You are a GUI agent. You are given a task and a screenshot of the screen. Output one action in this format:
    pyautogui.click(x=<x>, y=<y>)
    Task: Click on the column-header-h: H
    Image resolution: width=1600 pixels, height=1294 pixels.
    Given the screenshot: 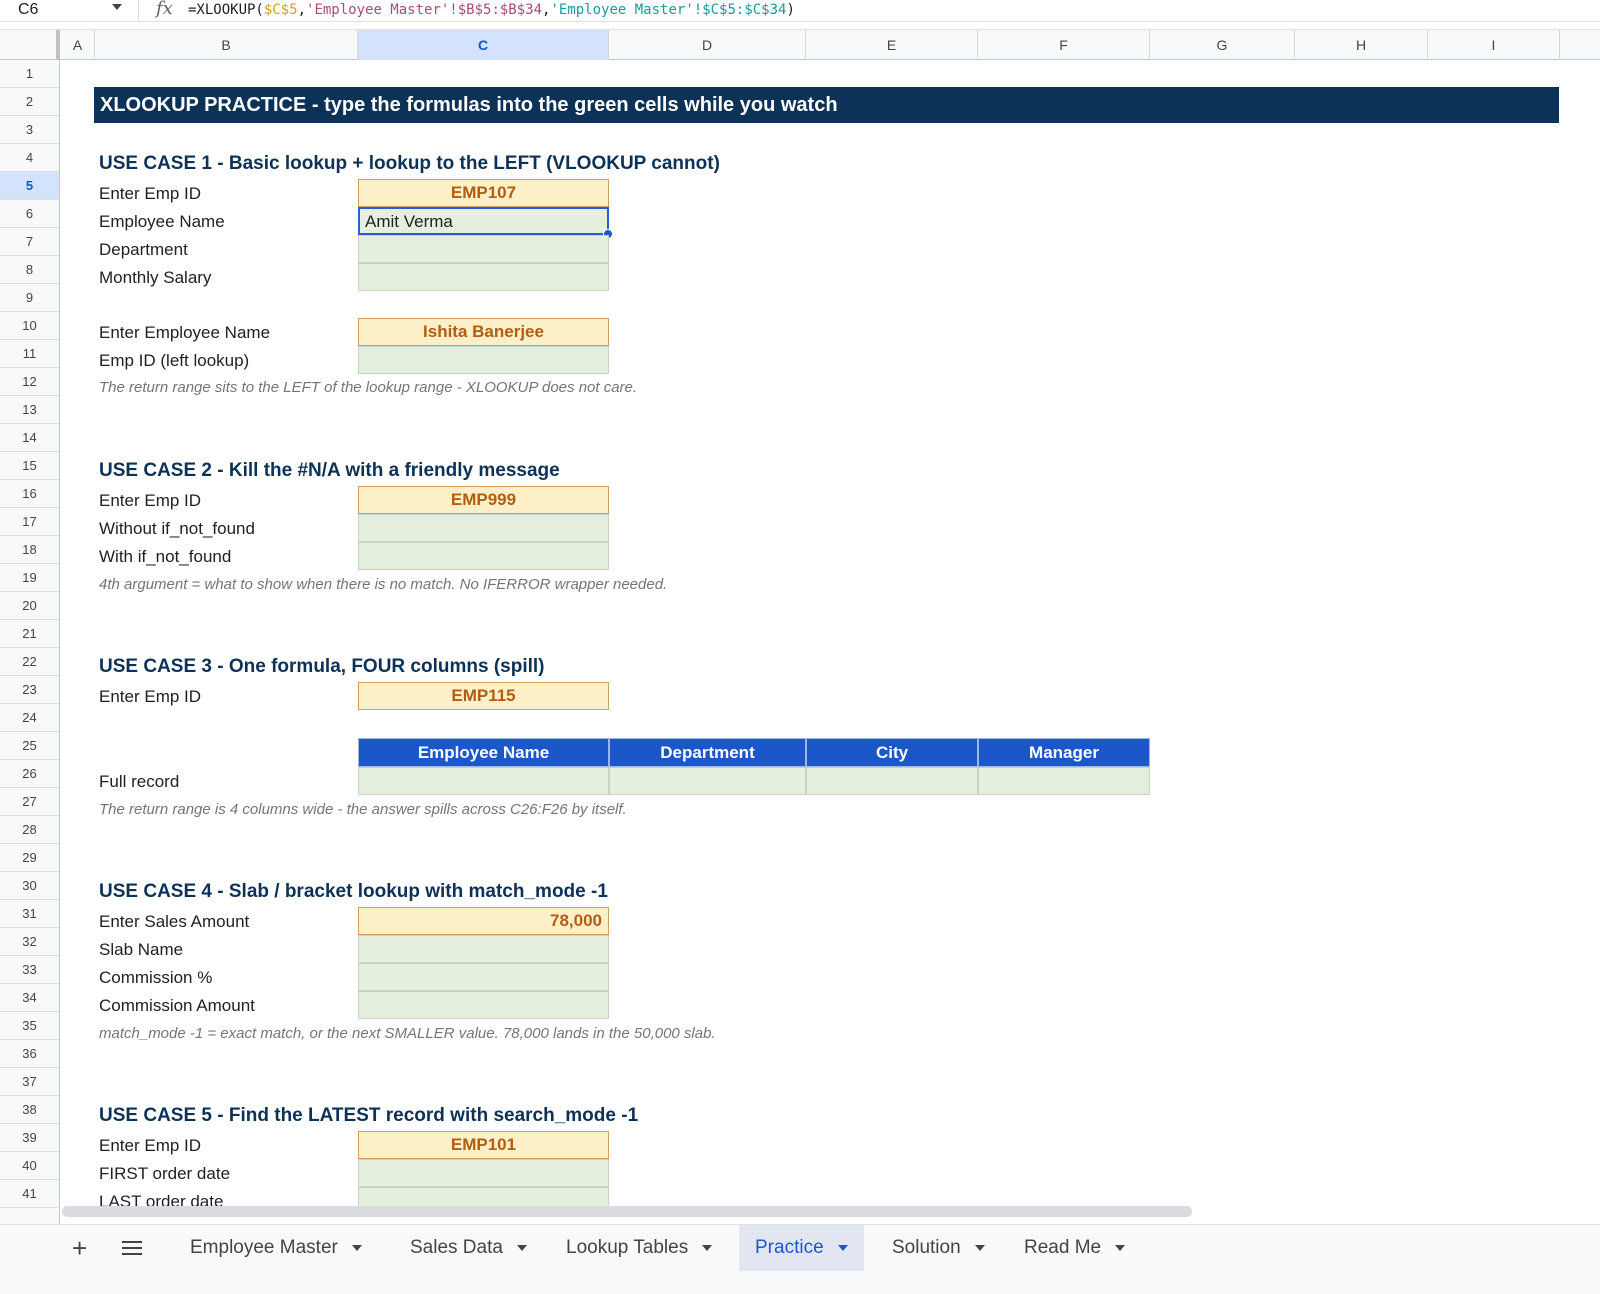 What is the action you would take?
    pyautogui.click(x=1361, y=45)
    